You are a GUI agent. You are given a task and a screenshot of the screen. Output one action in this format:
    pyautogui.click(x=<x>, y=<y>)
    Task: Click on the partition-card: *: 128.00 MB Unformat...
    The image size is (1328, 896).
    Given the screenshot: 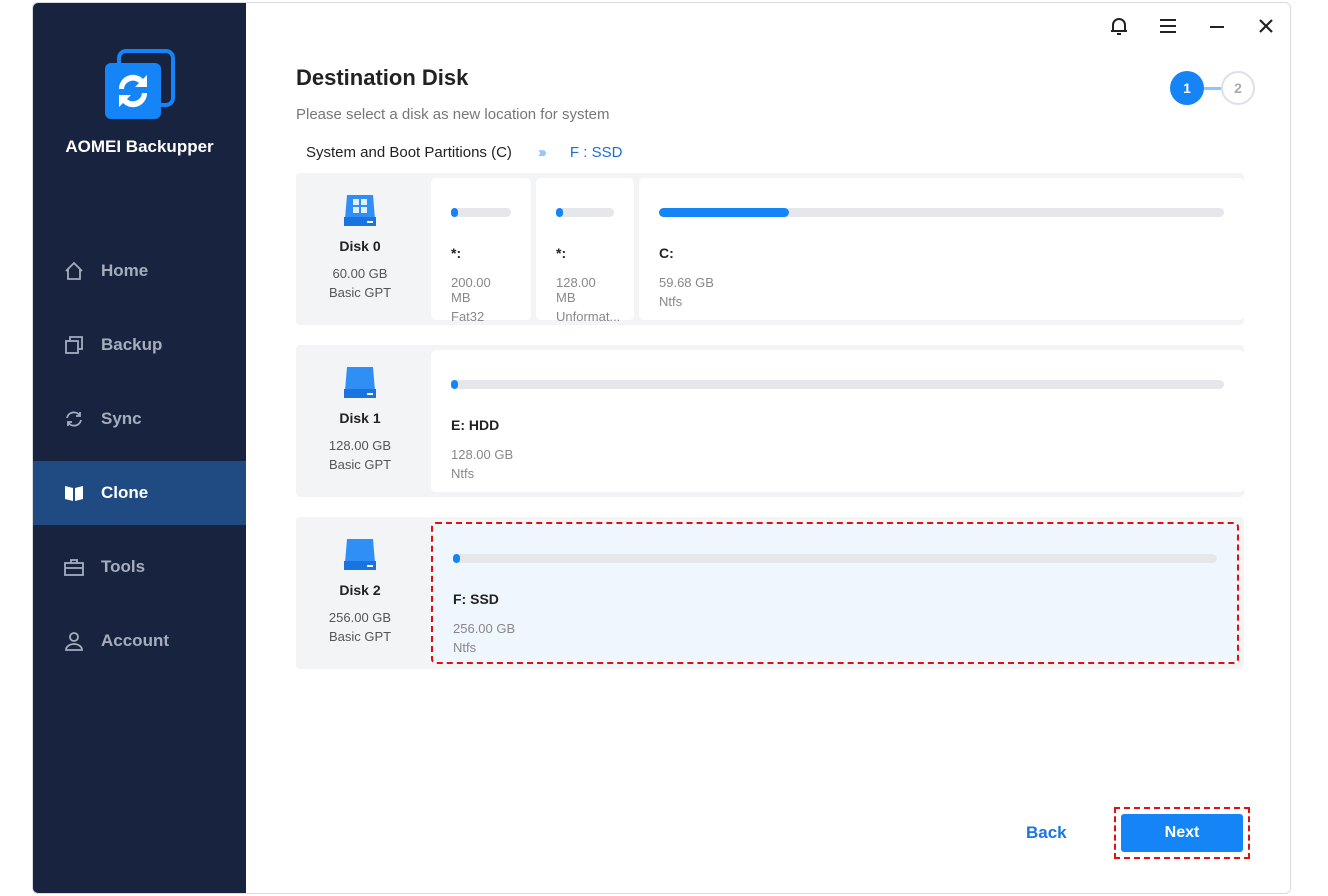 What is the action you would take?
    pyautogui.click(x=585, y=251)
    